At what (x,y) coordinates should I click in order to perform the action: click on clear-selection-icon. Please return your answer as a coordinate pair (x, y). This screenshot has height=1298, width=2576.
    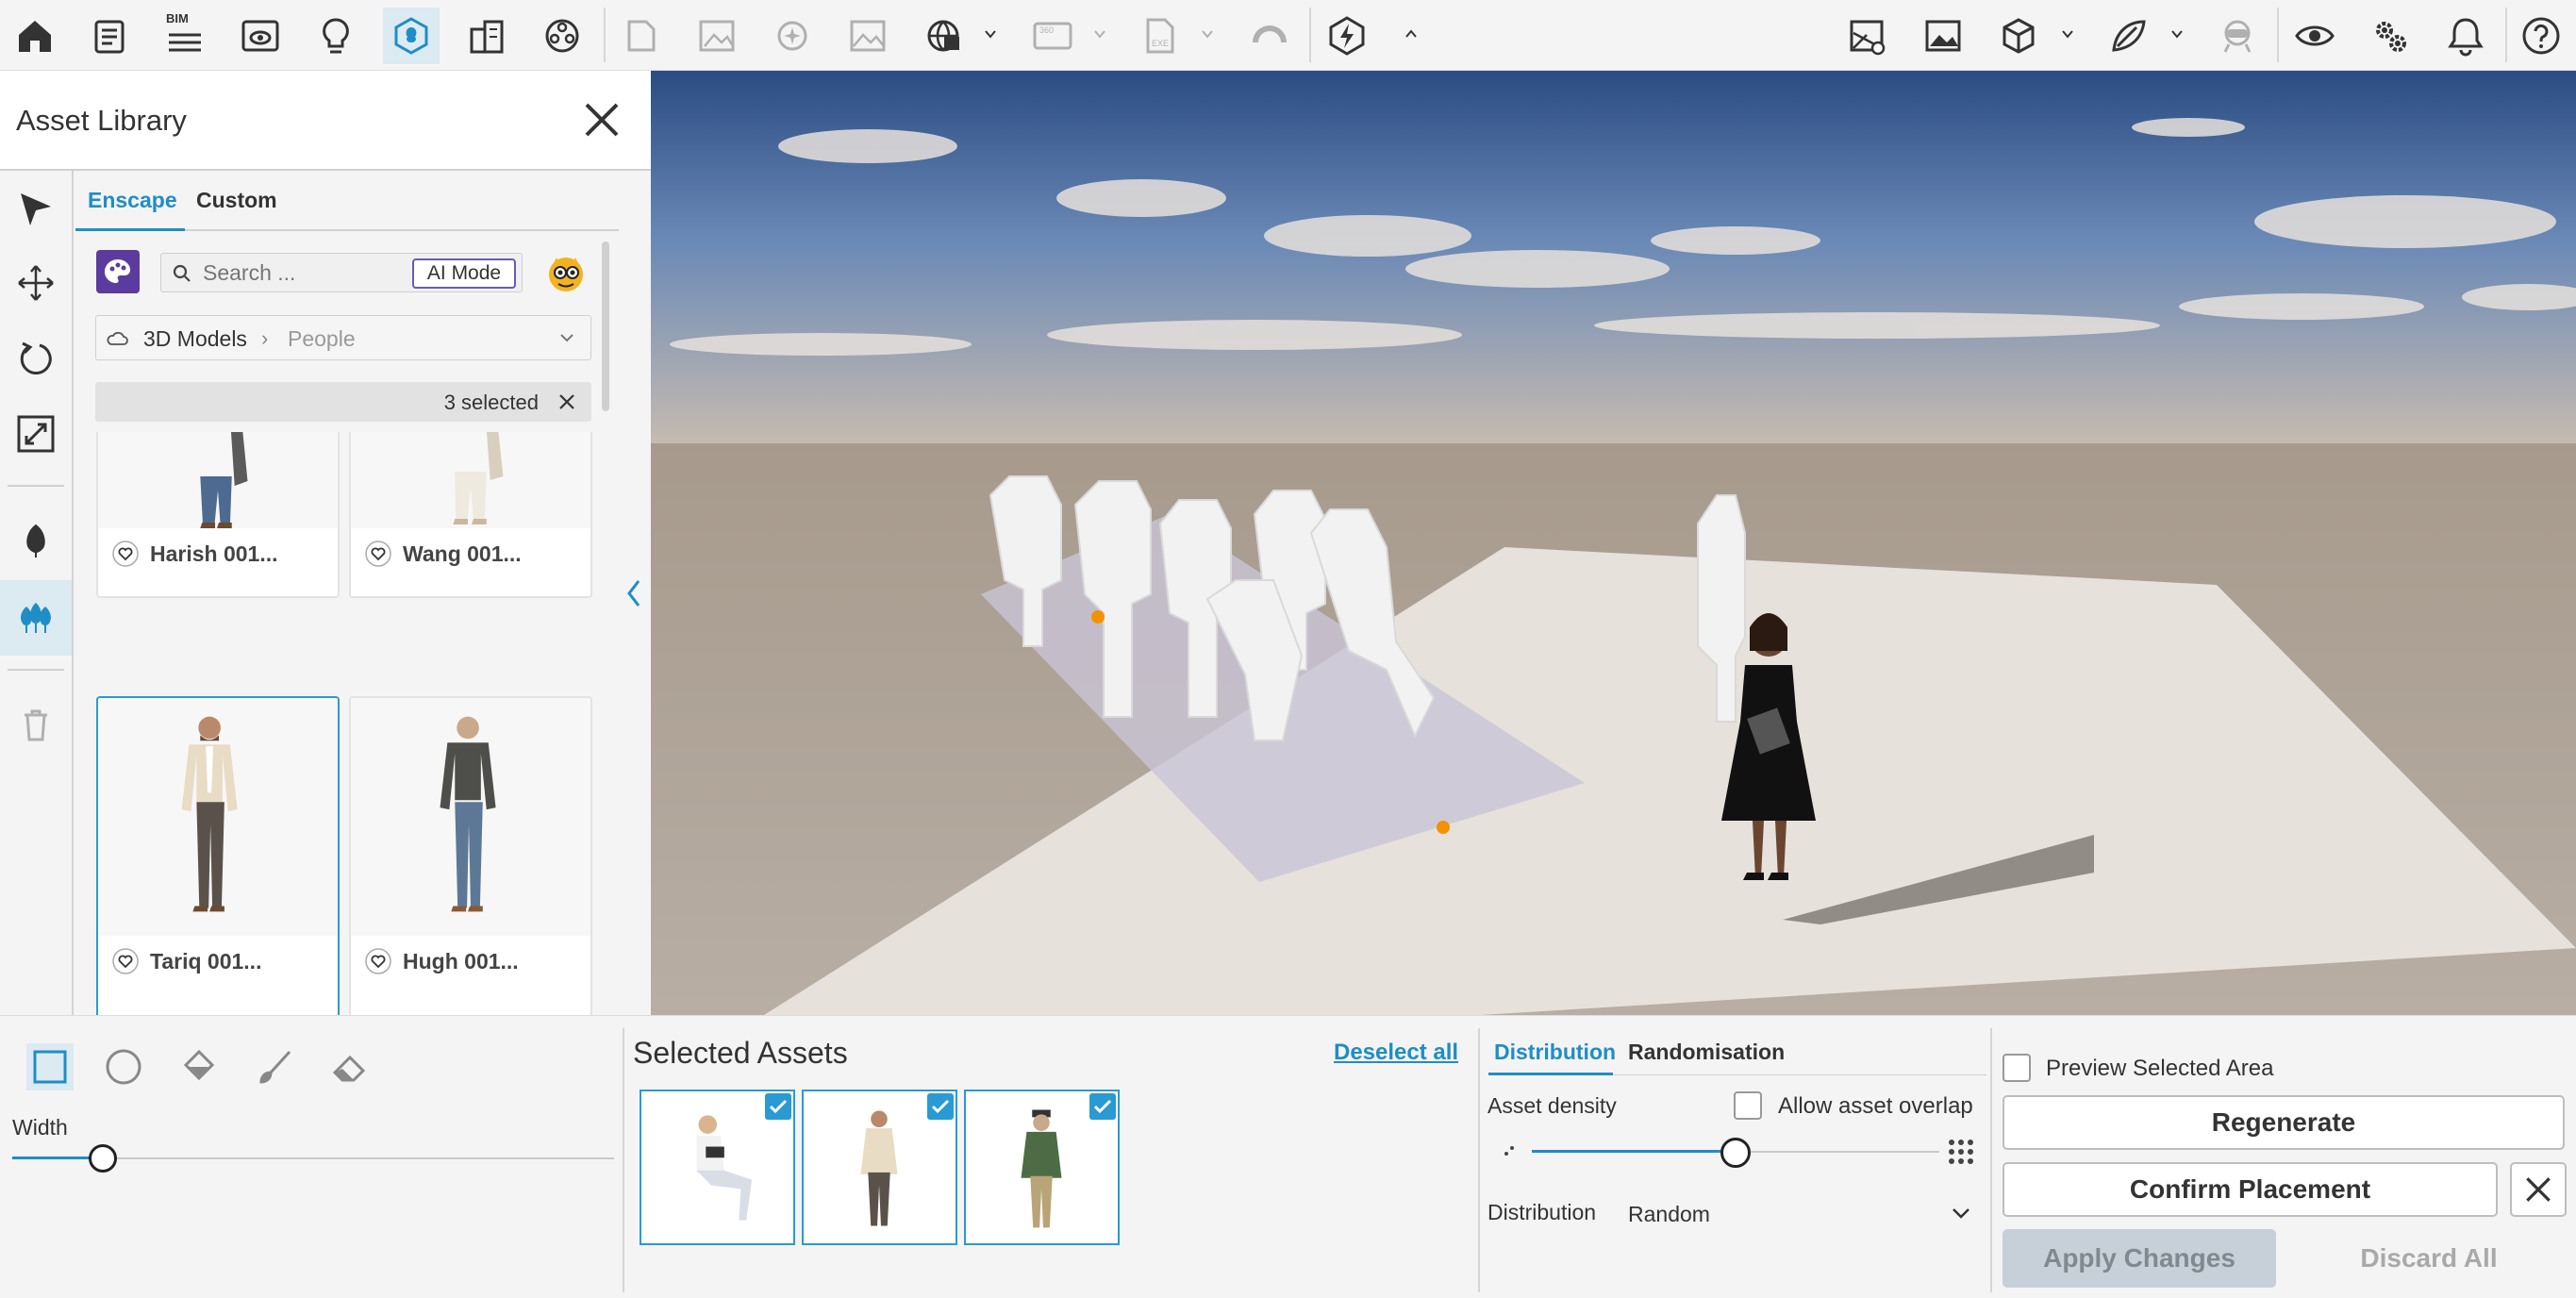
    Looking at the image, I should click on (566, 401).